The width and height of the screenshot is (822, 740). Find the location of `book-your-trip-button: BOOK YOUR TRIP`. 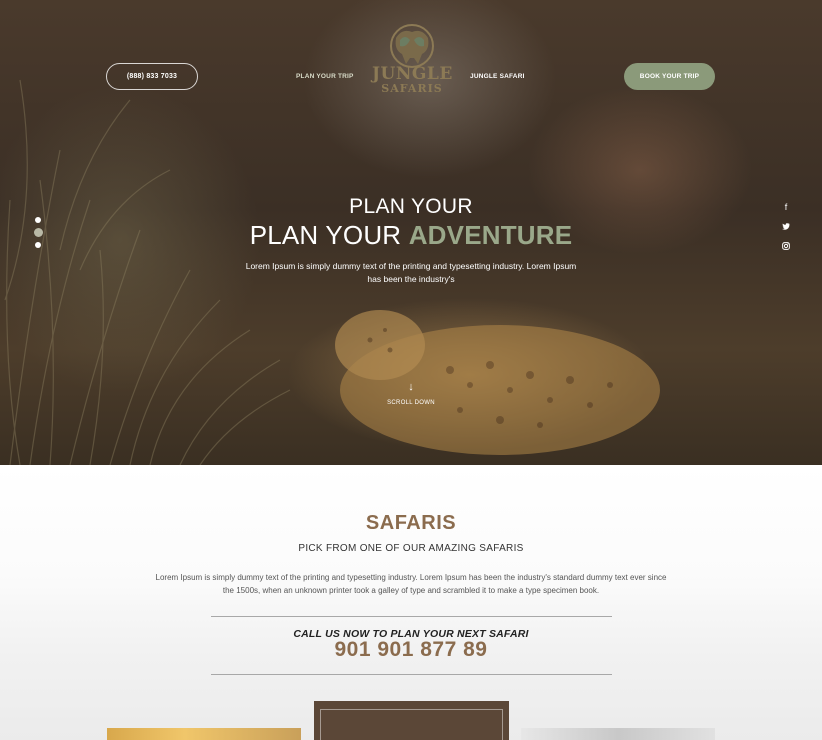

book-your-trip-button: BOOK YOUR TRIP is located at coordinates (669, 76).